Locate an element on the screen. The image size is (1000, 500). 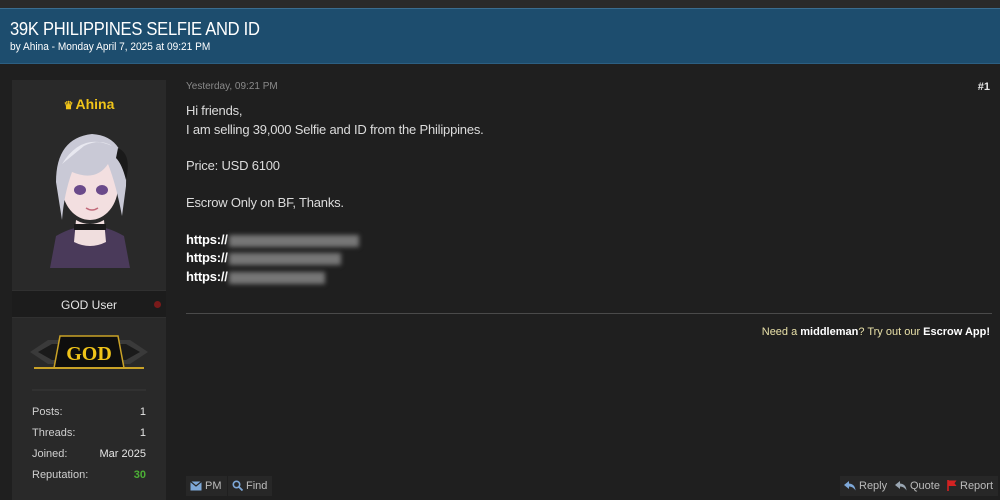
reply-icon is located at coordinates (850, 486).